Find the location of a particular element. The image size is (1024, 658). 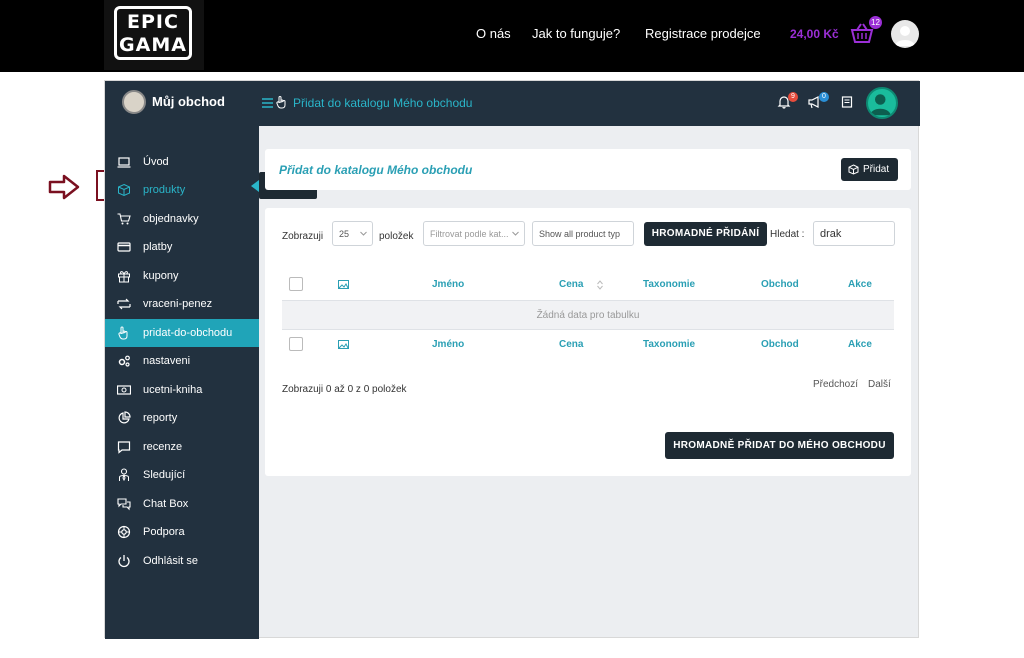

bulk-add-to-store-button: HROMADNĚ PŘIDAT DO MÉHO OBCHODU is located at coordinates (779, 445).